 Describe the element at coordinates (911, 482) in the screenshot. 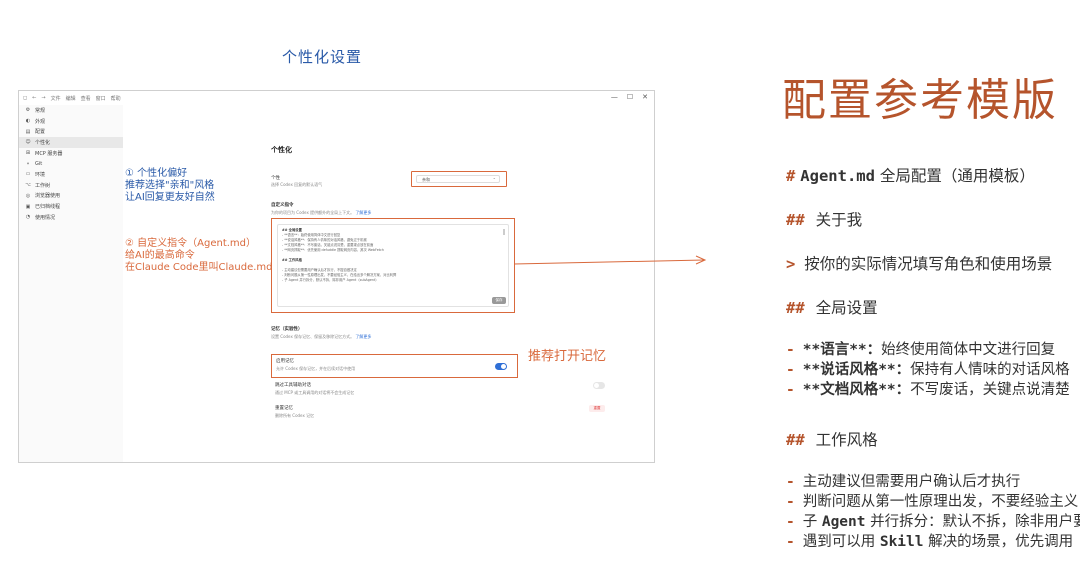

I see `work-item-pre: 主动建议但需要用户确认后才执行` at that location.